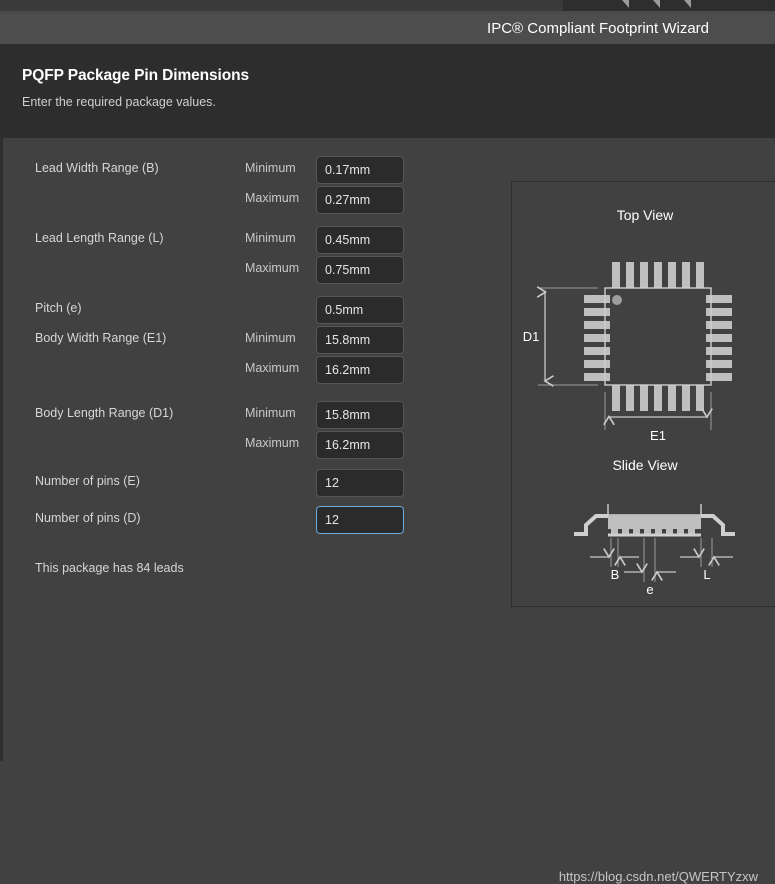 This screenshot has width=775, height=884. What do you see at coordinates (119, 102) in the screenshot?
I see `page-subtitle: Enter the required package values.` at bounding box center [119, 102].